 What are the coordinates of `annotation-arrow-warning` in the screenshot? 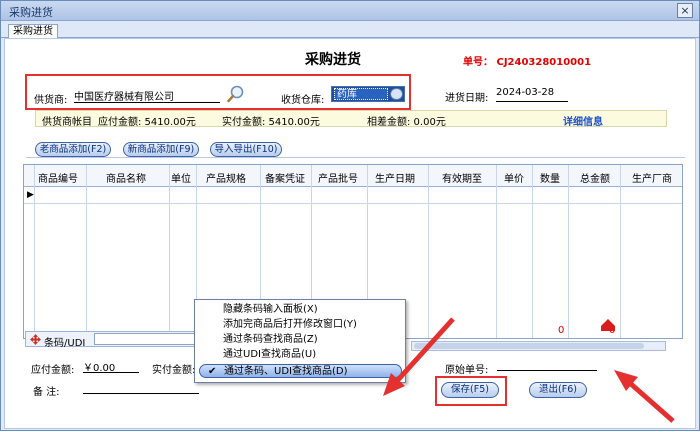 It's located at (652, 402).